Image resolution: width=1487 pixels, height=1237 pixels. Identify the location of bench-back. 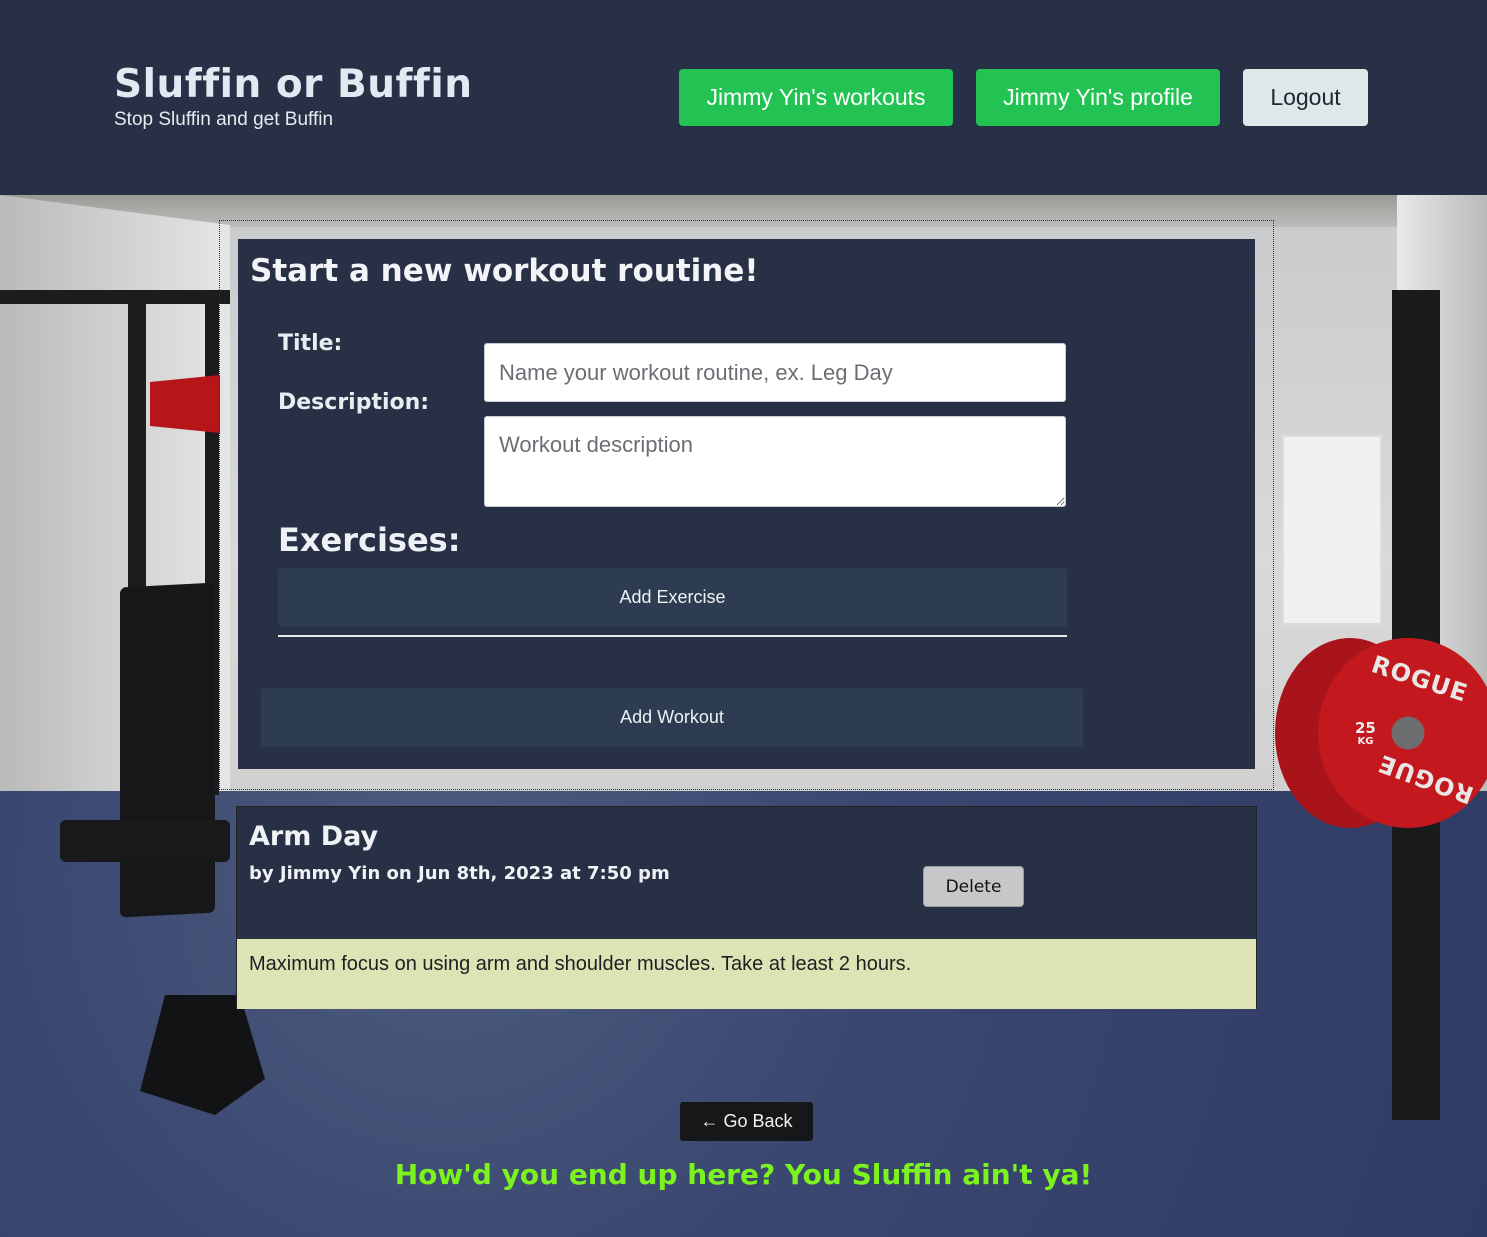
(167, 750).